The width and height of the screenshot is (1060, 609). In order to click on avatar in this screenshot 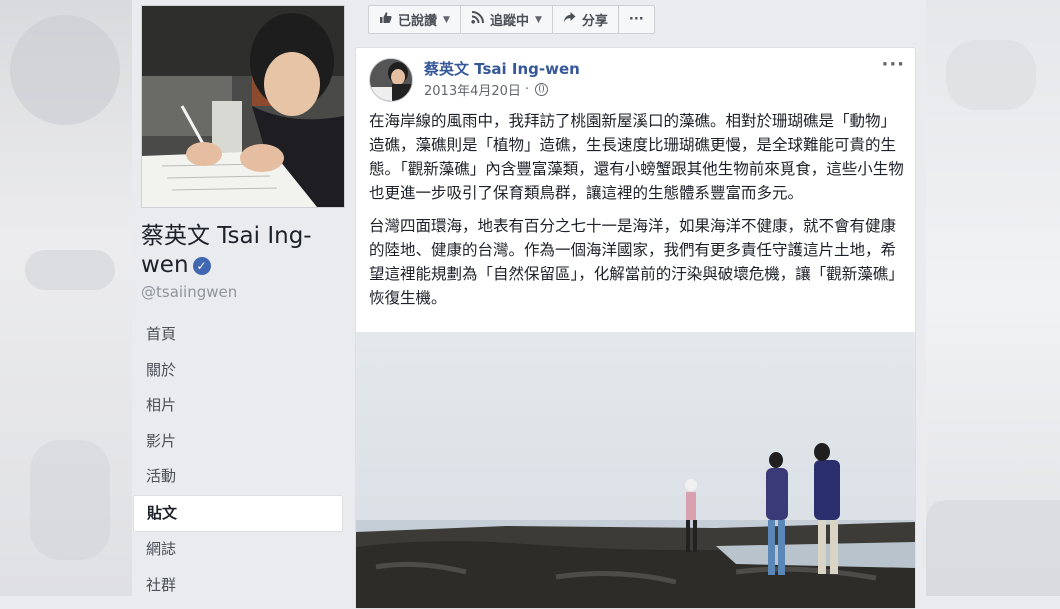, I will do `click(391, 80)`.